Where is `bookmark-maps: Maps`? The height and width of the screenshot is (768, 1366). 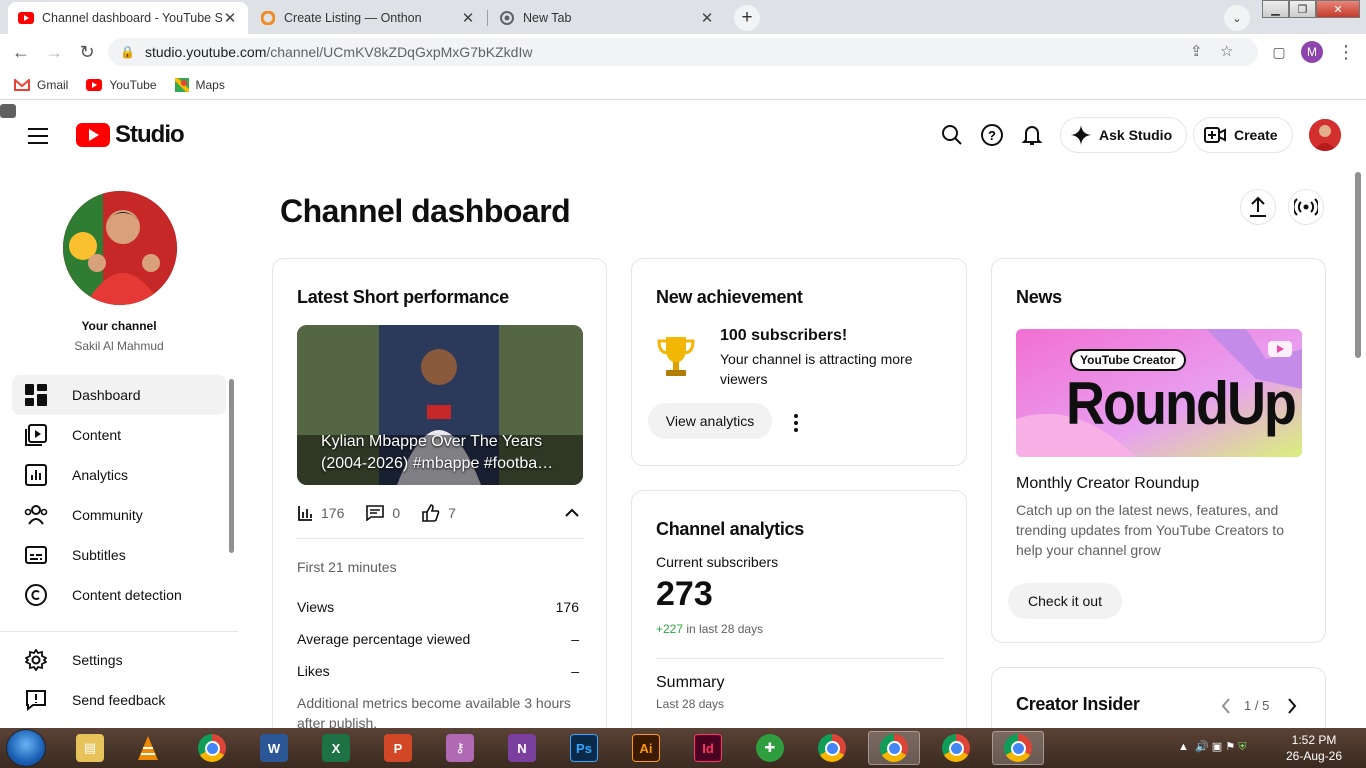 bookmark-maps: Maps is located at coordinates (199, 84).